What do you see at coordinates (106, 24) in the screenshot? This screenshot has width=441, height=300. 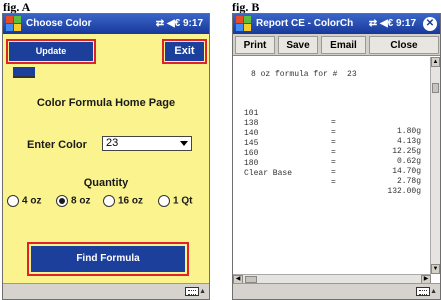 I see `title-bar: Choose Color ⇄ ◀€ 9:17` at bounding box center [106, 24].